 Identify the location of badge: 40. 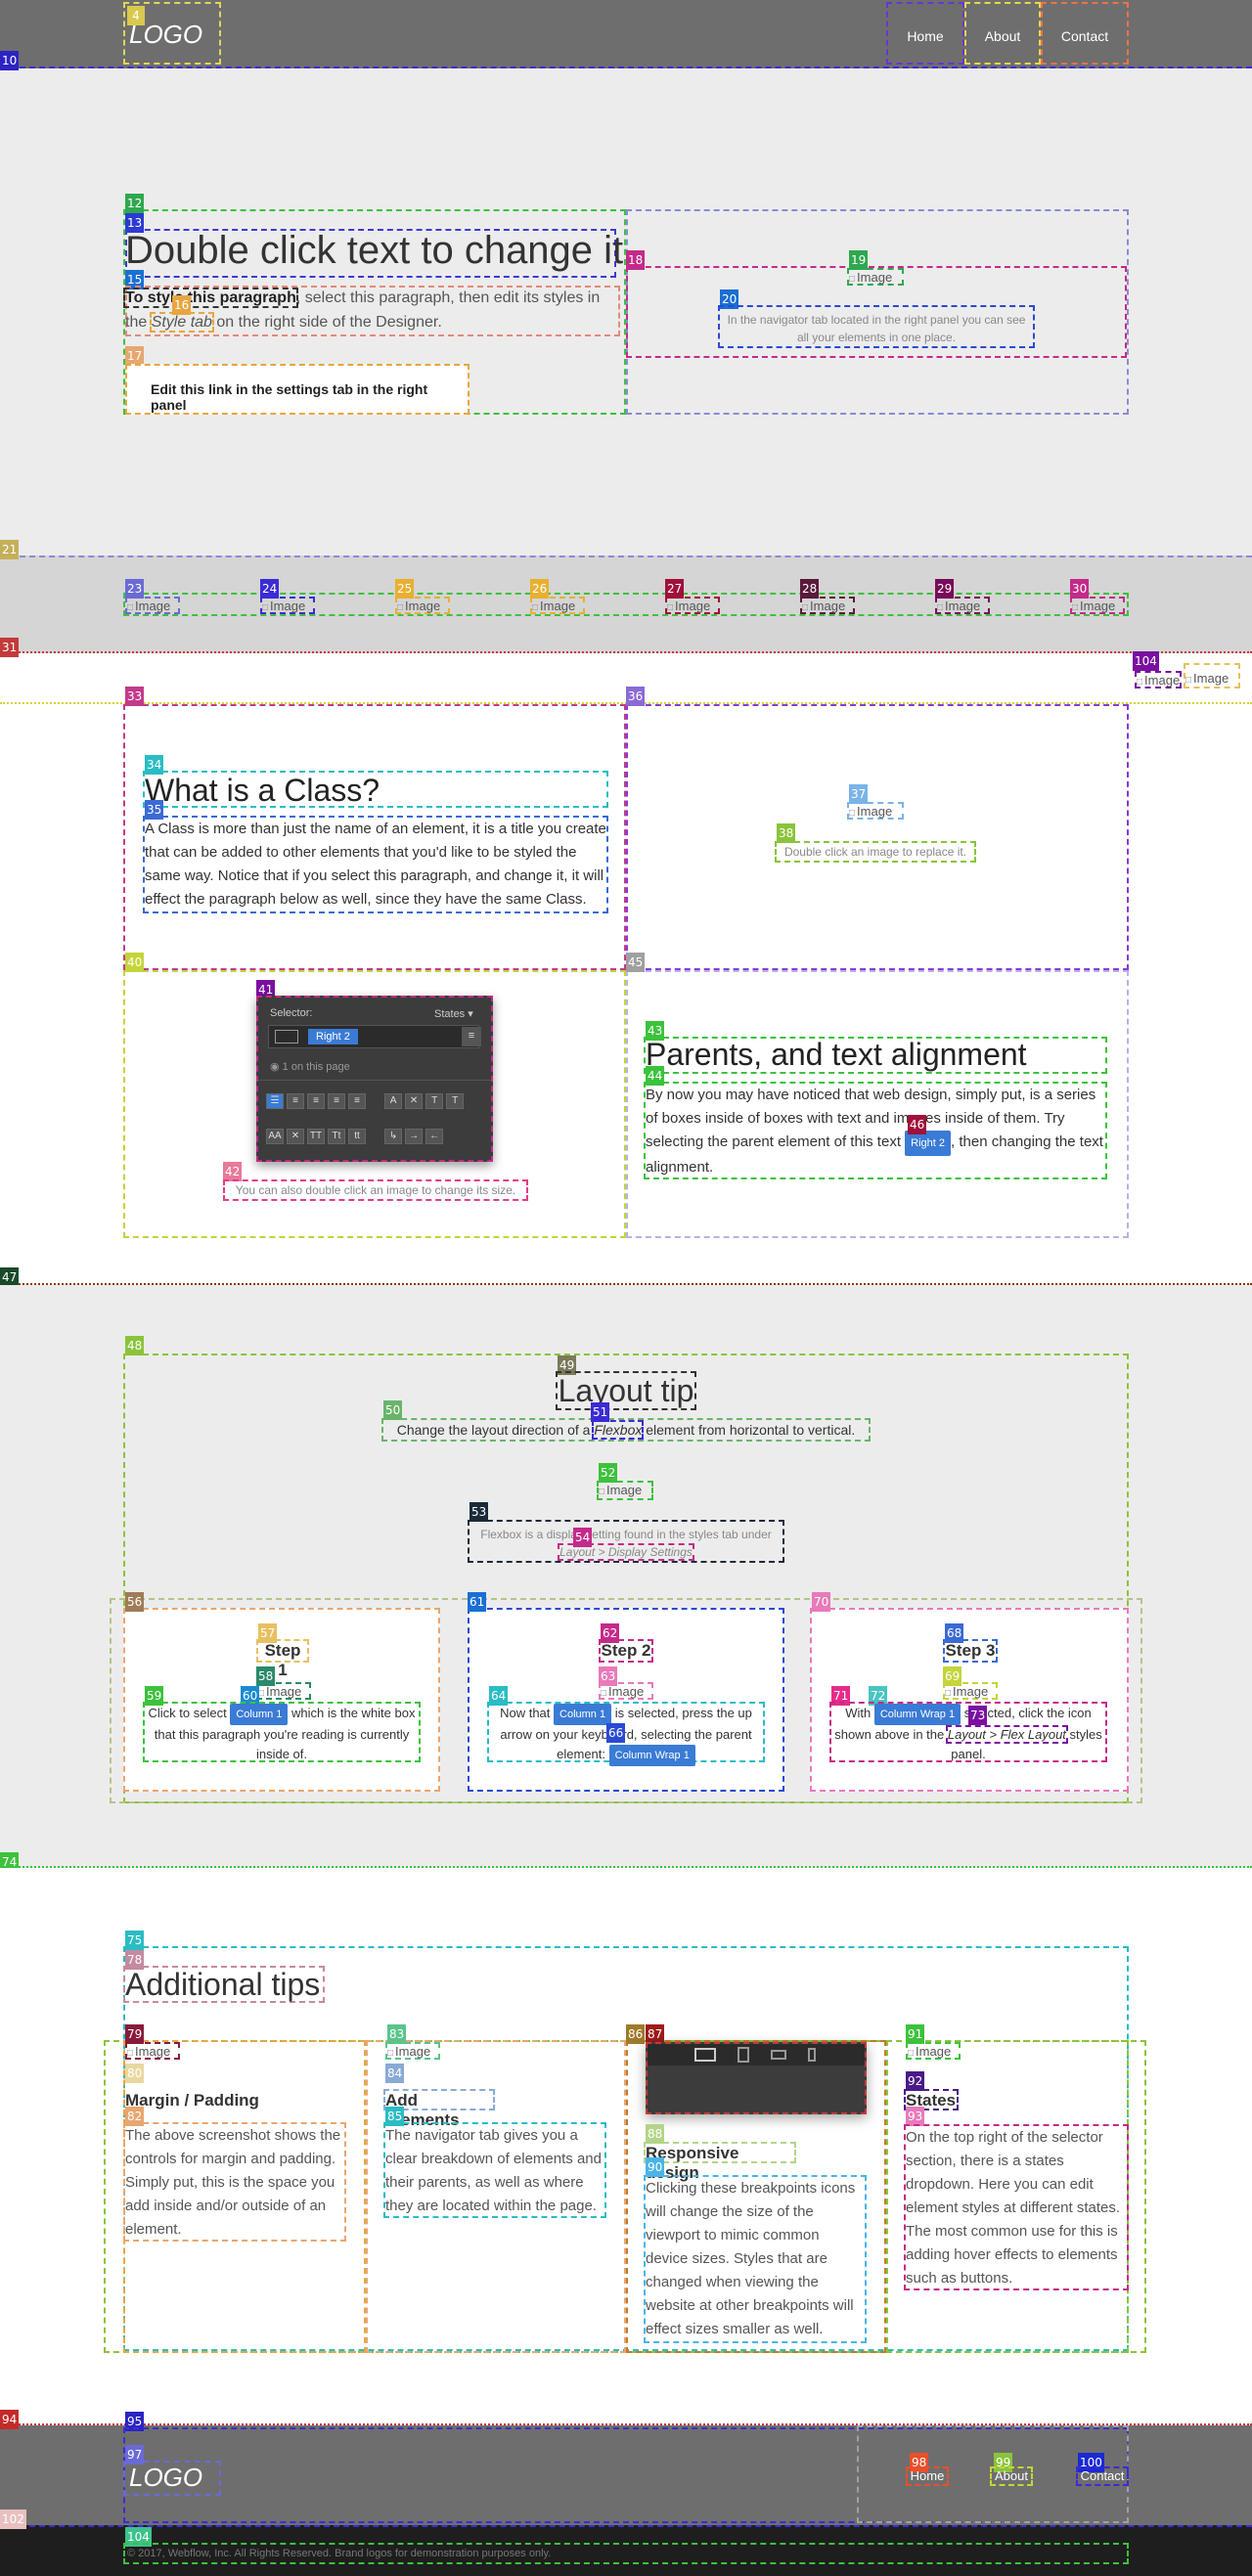
(135, 962).